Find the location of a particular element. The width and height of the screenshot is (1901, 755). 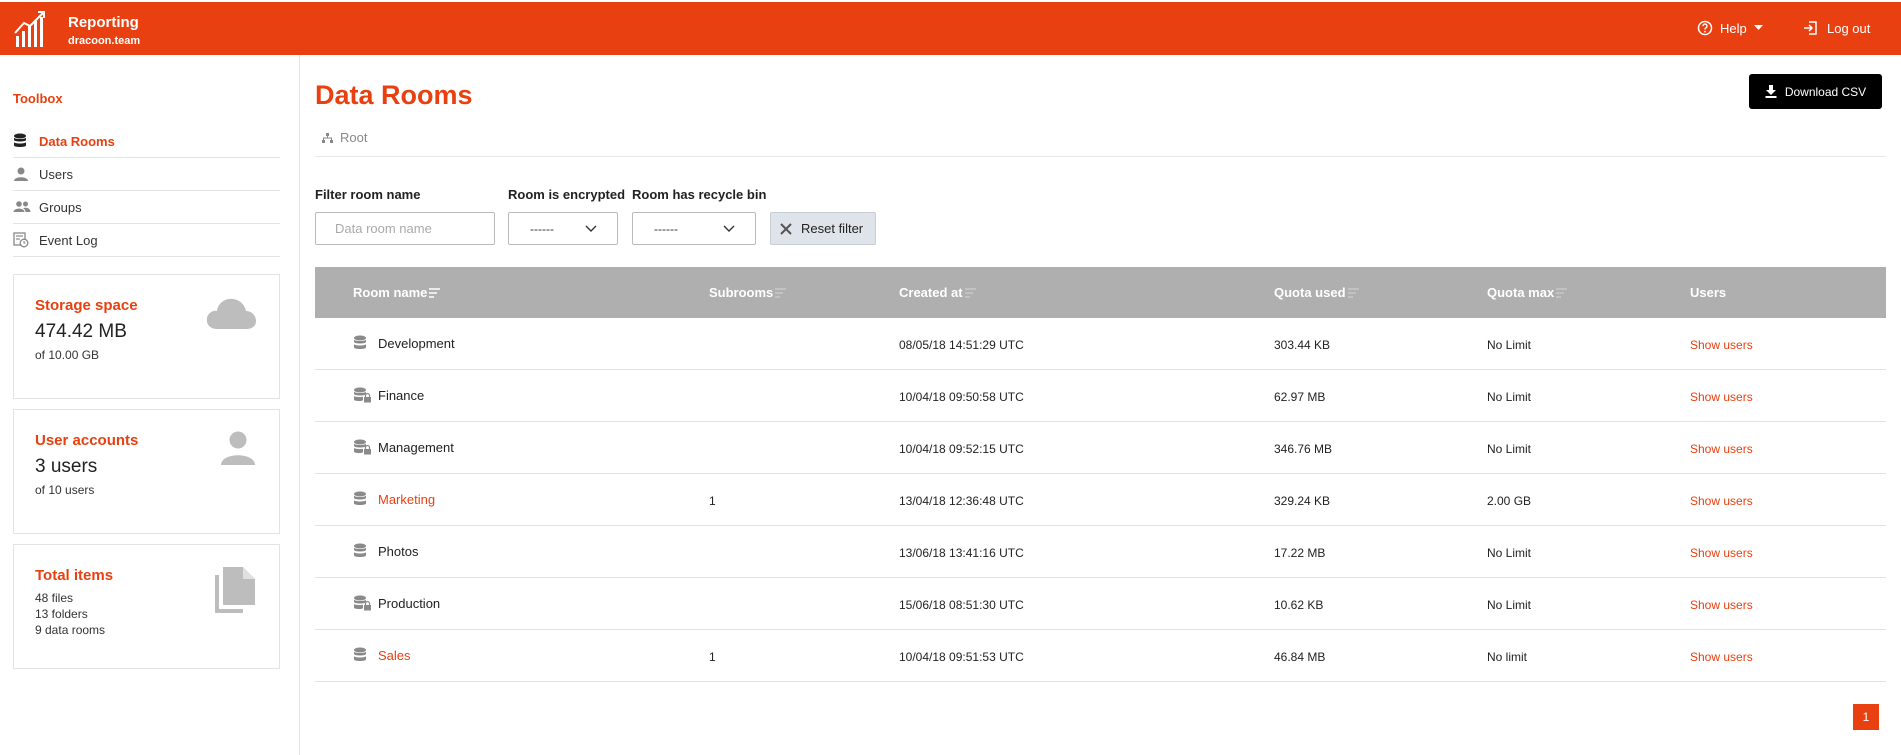

column-header-room-name: Room name is located at coordinates (397, 292).